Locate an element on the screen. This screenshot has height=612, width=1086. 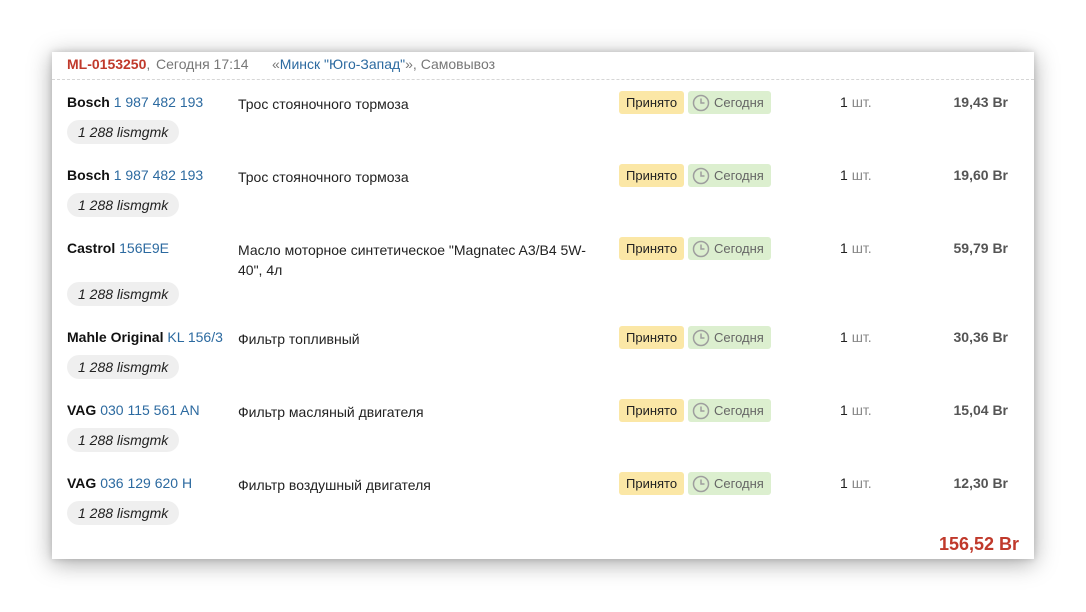
order-location: «Минск "Юго-Запад"», Самовывоз is located at coordinates (383, 64).